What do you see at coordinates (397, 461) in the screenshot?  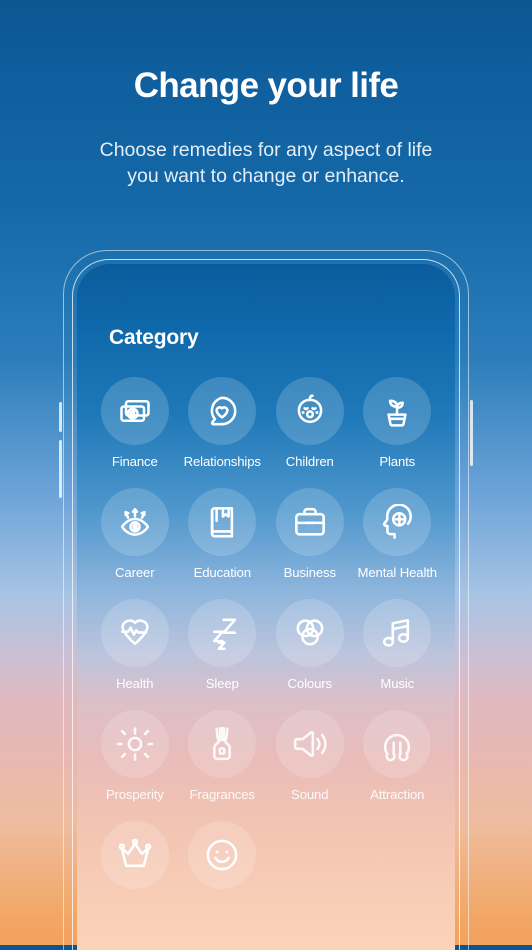 I see `category-label: Plants` at bounding box center [397, 461].